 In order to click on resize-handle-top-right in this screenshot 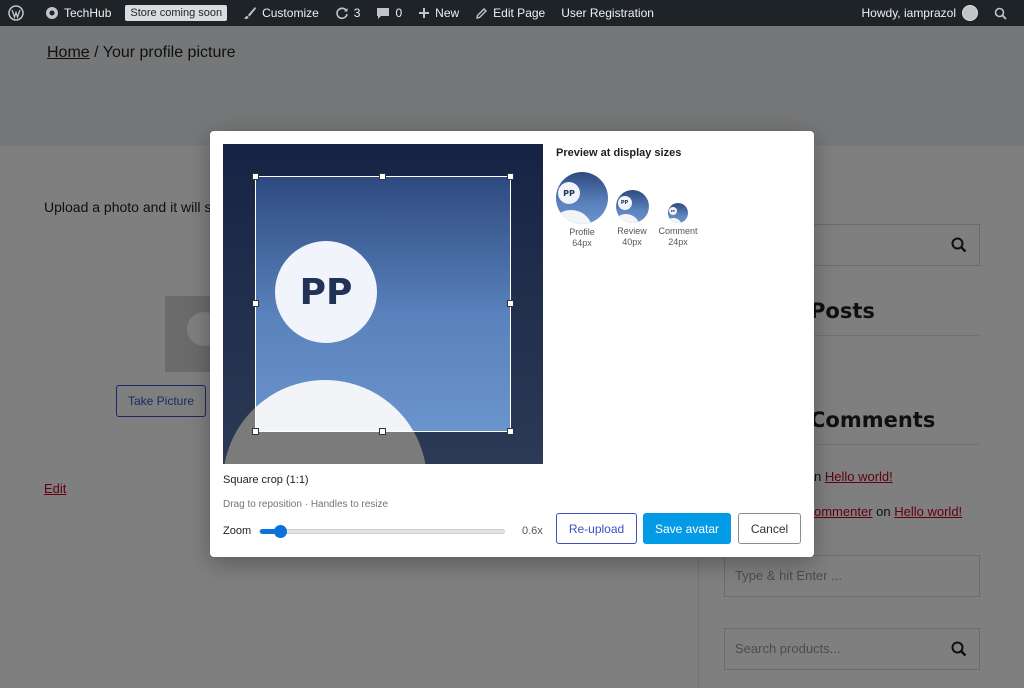, I will do `click(510, 176)`.